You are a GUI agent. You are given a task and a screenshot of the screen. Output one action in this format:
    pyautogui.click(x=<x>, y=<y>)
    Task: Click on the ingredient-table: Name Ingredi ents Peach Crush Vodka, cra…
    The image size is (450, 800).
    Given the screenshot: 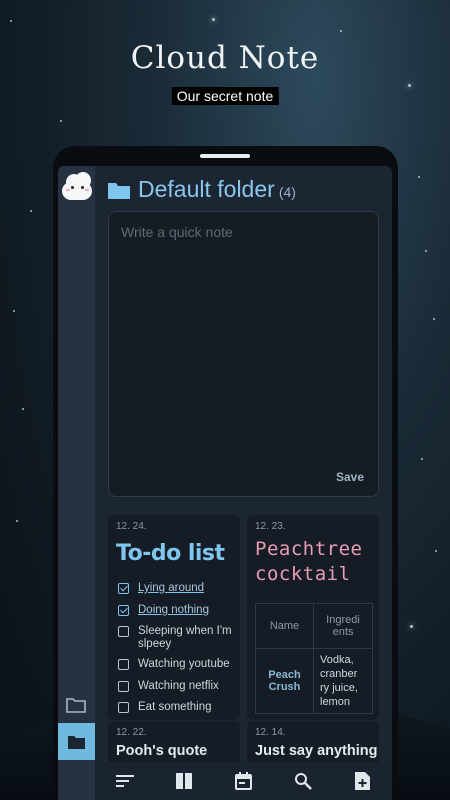 What is the action you would take?
    pyautogui.click(x=314, y=658)
    